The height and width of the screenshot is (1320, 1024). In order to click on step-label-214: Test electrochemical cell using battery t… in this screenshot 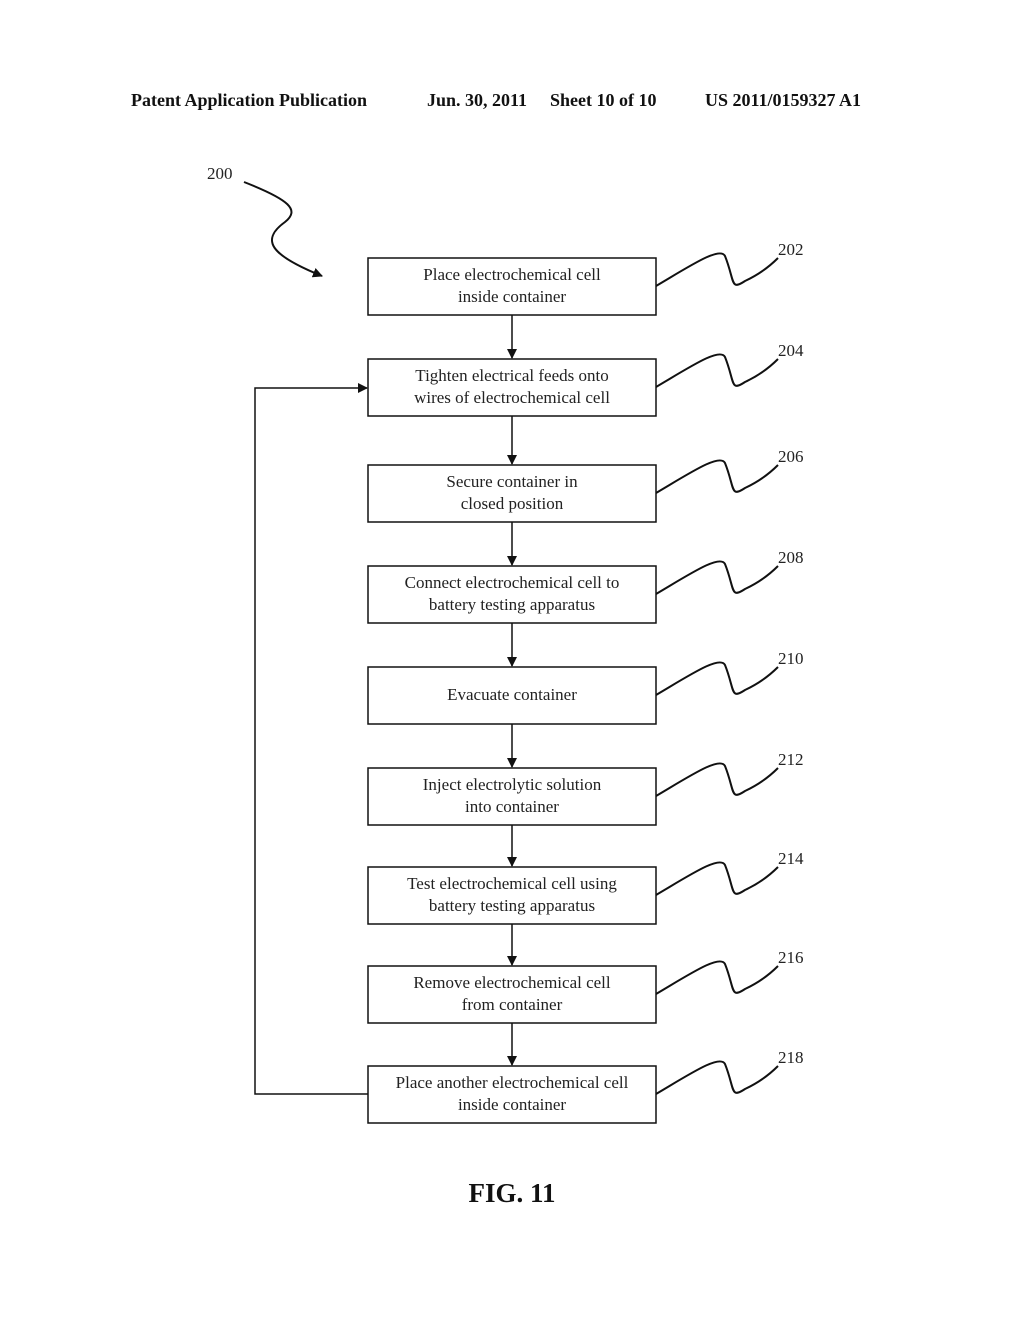, I will do `click(512, 895)`.